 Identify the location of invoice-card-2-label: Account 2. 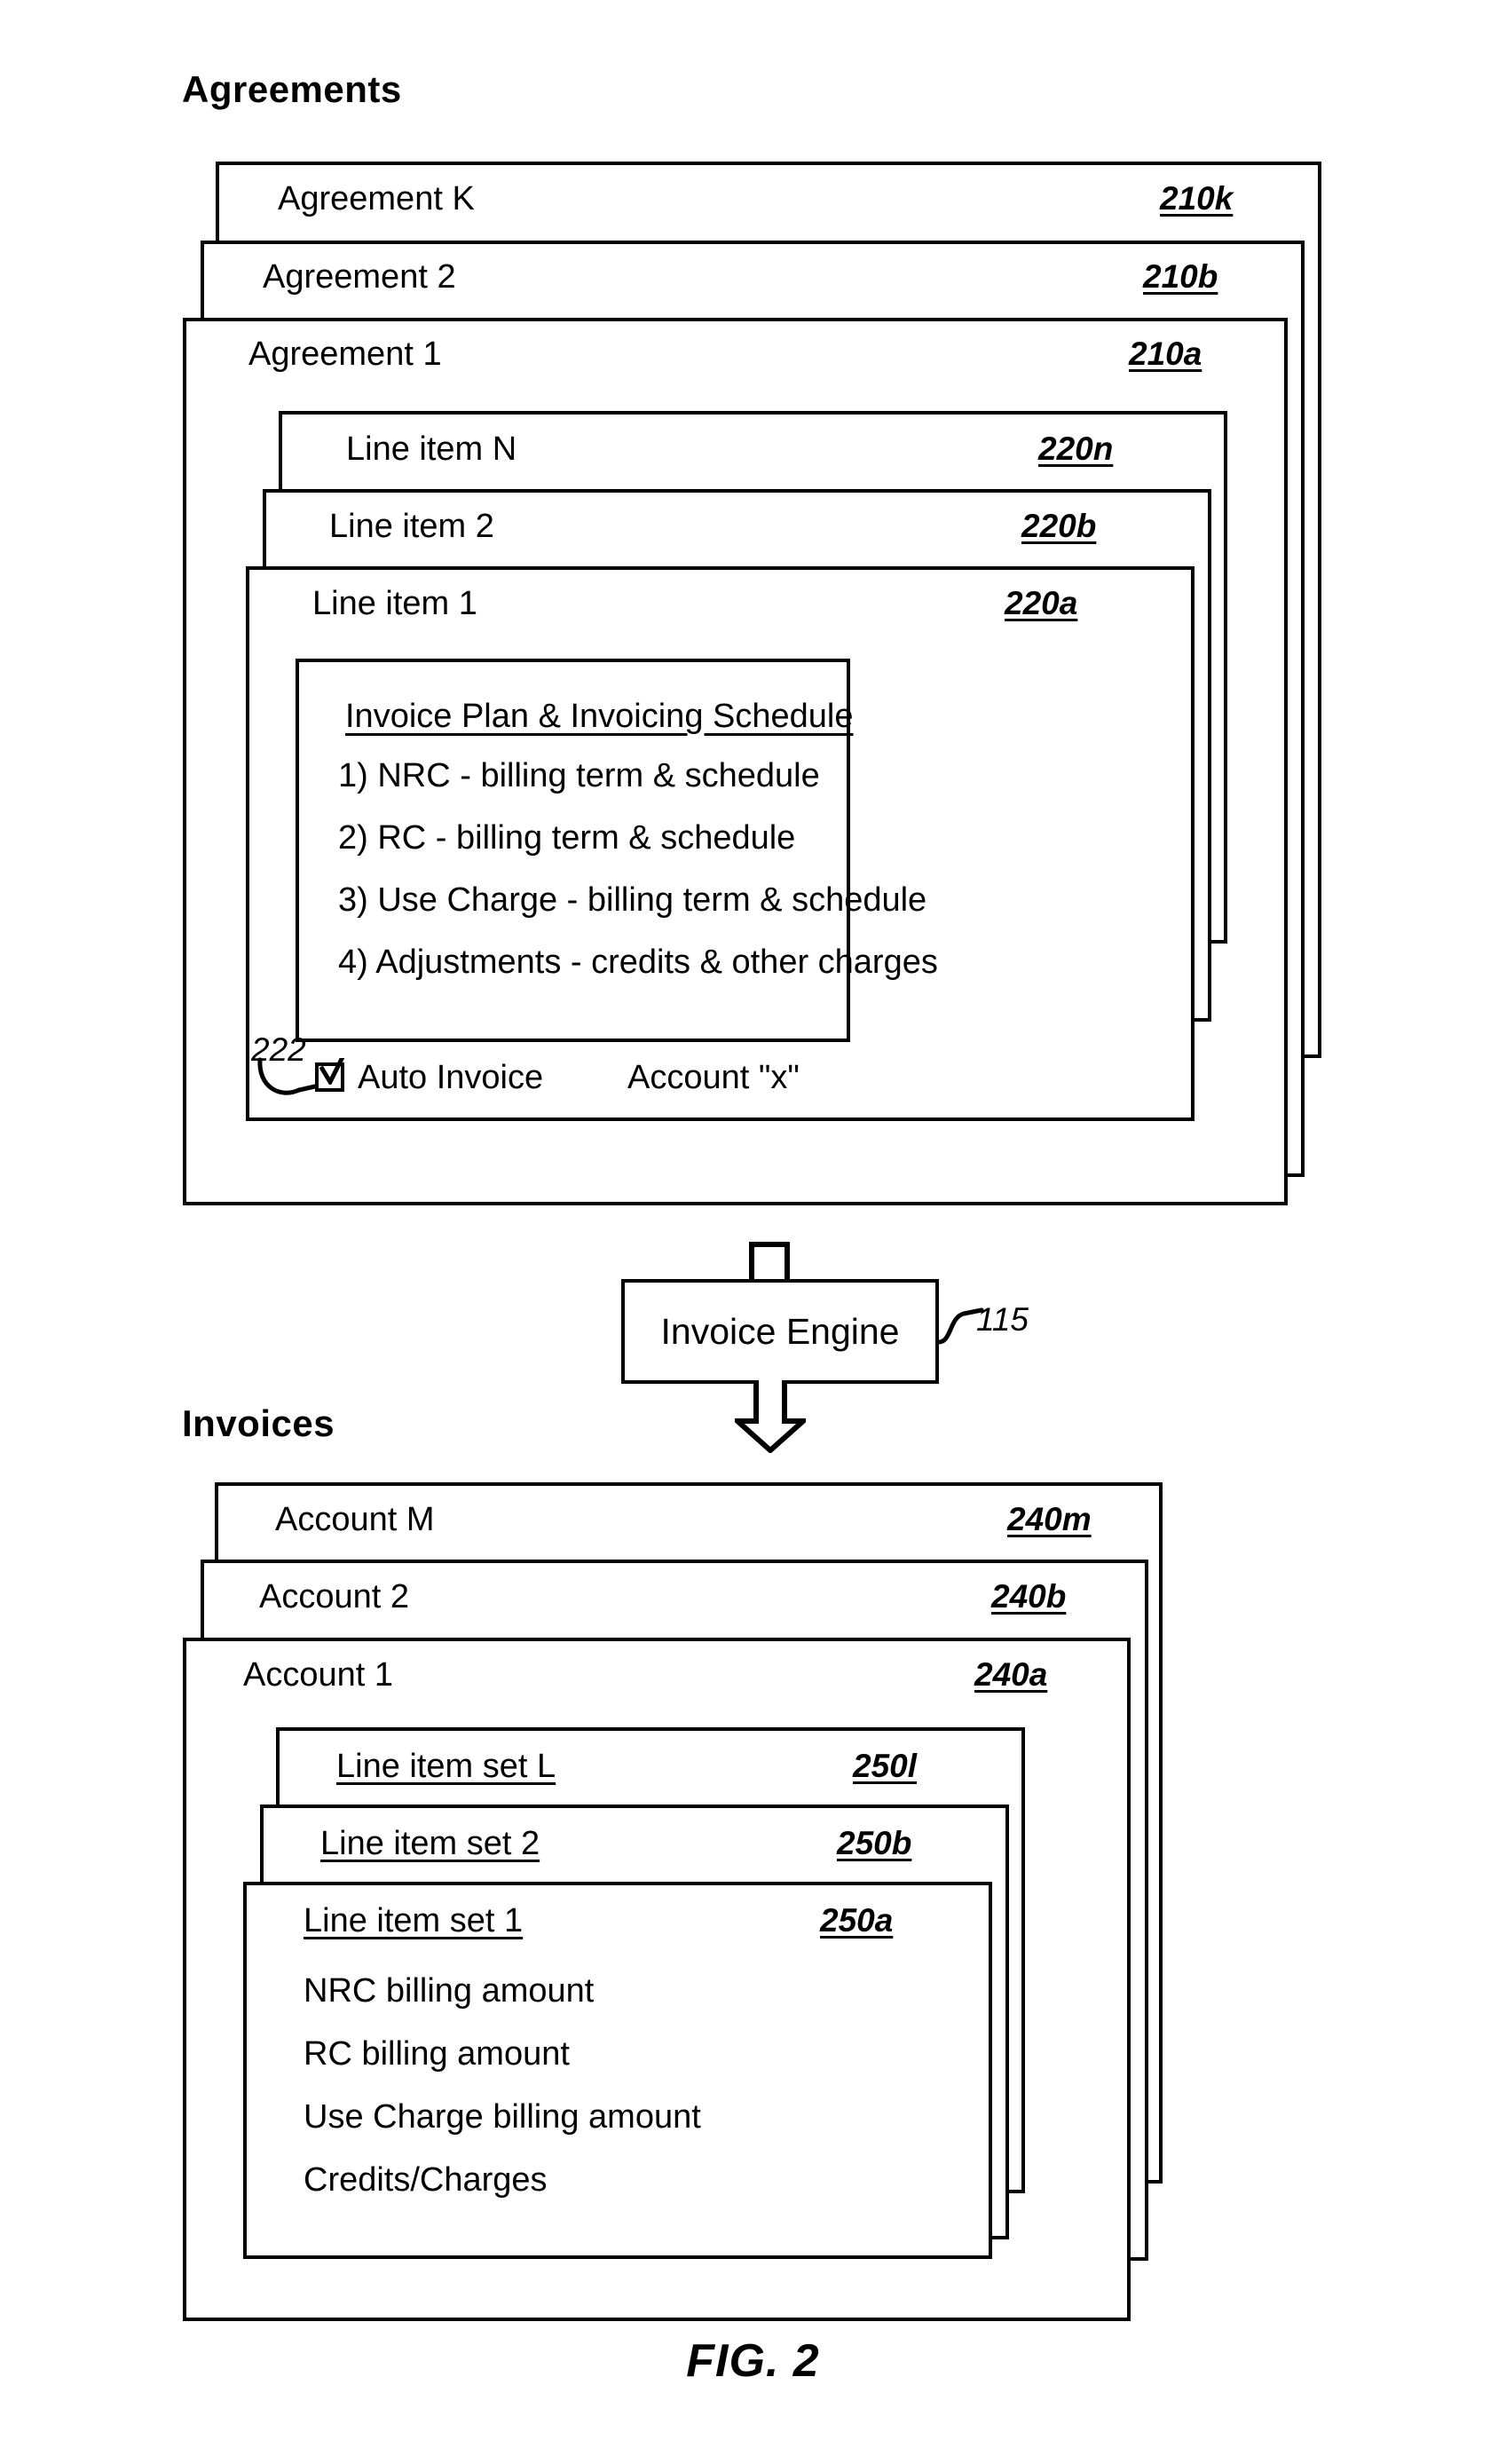
(334, 1596).